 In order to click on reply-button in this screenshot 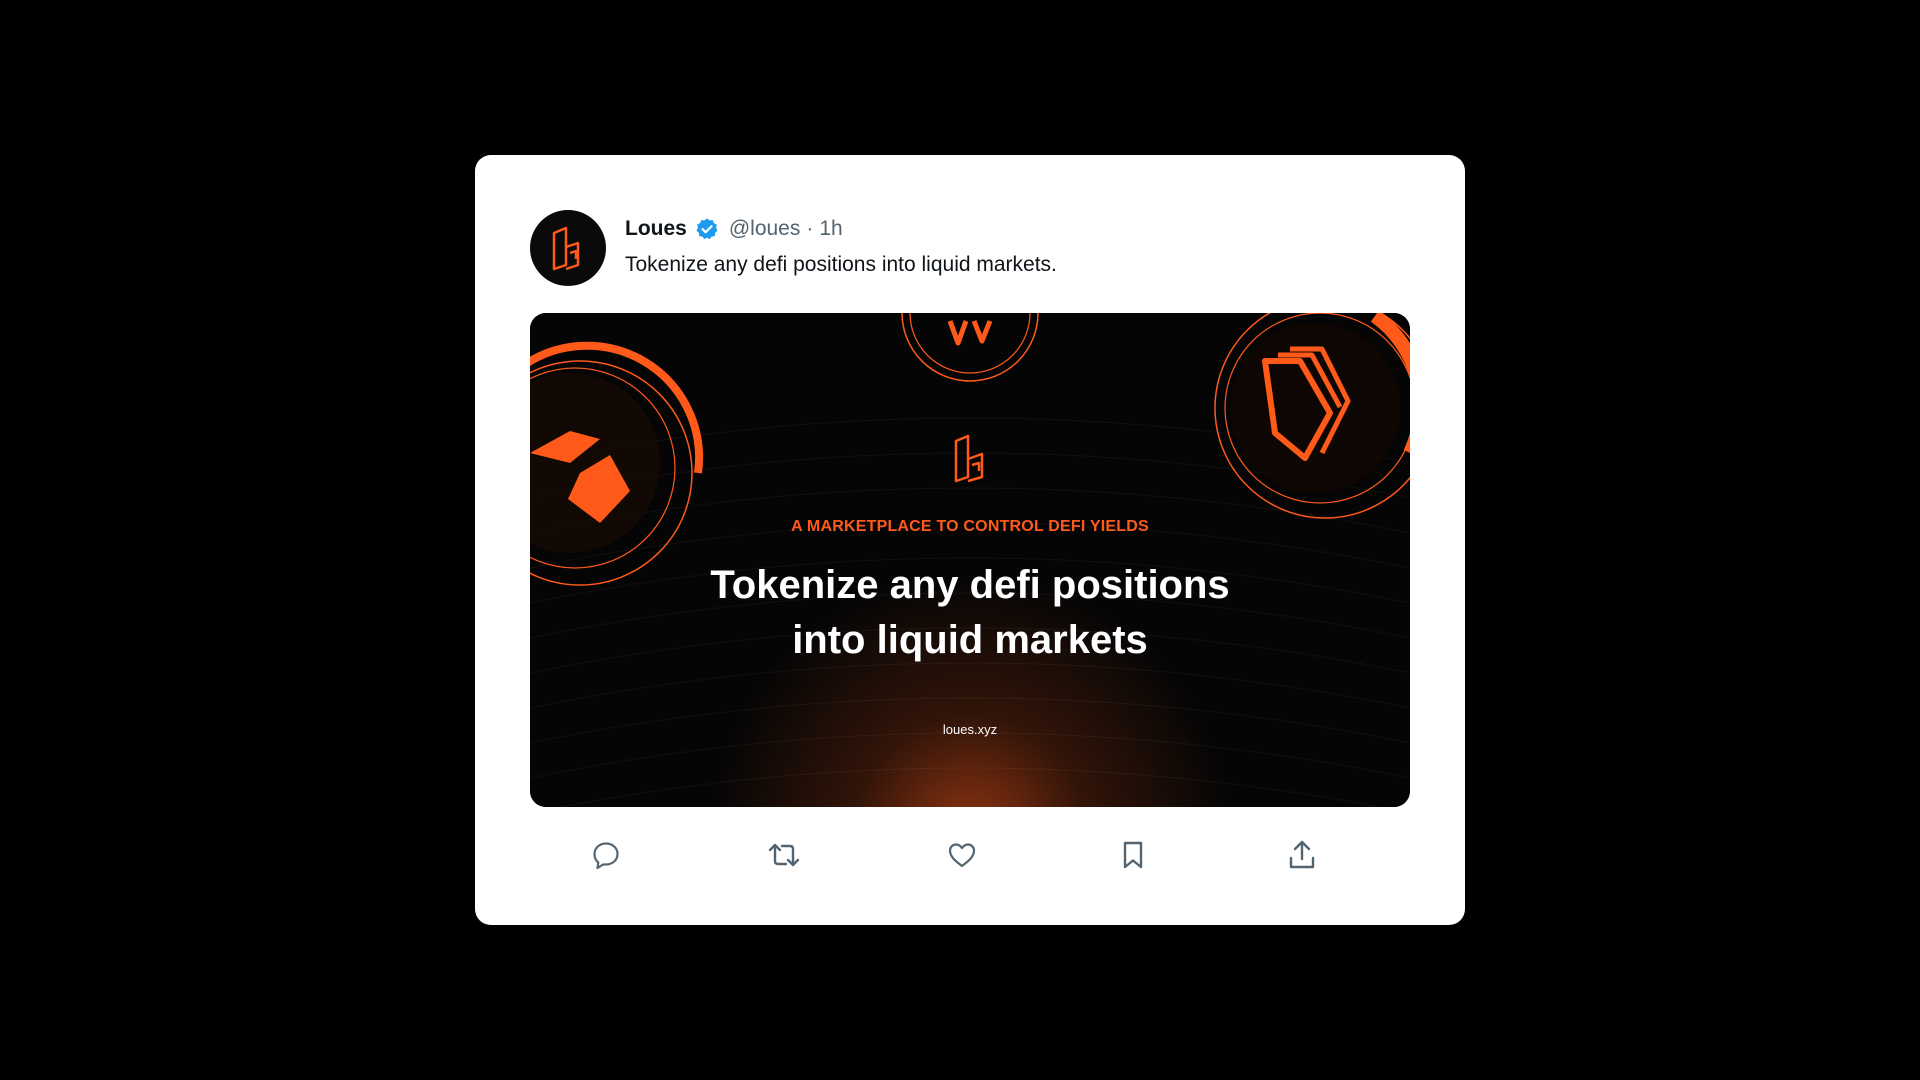, I will do `click(606, 855)`.